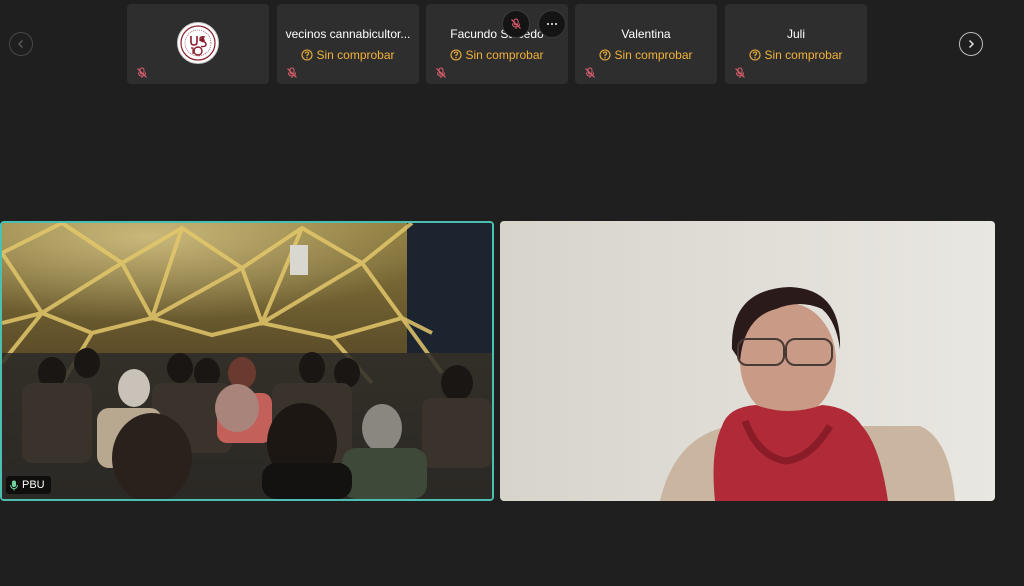 Image resolution: width=1024 pixels, height=586 pixels. Describe the element at coordinates (796, 44) in the screenshot. I see `participant-tile: Juli Sin comprobar` at that location.